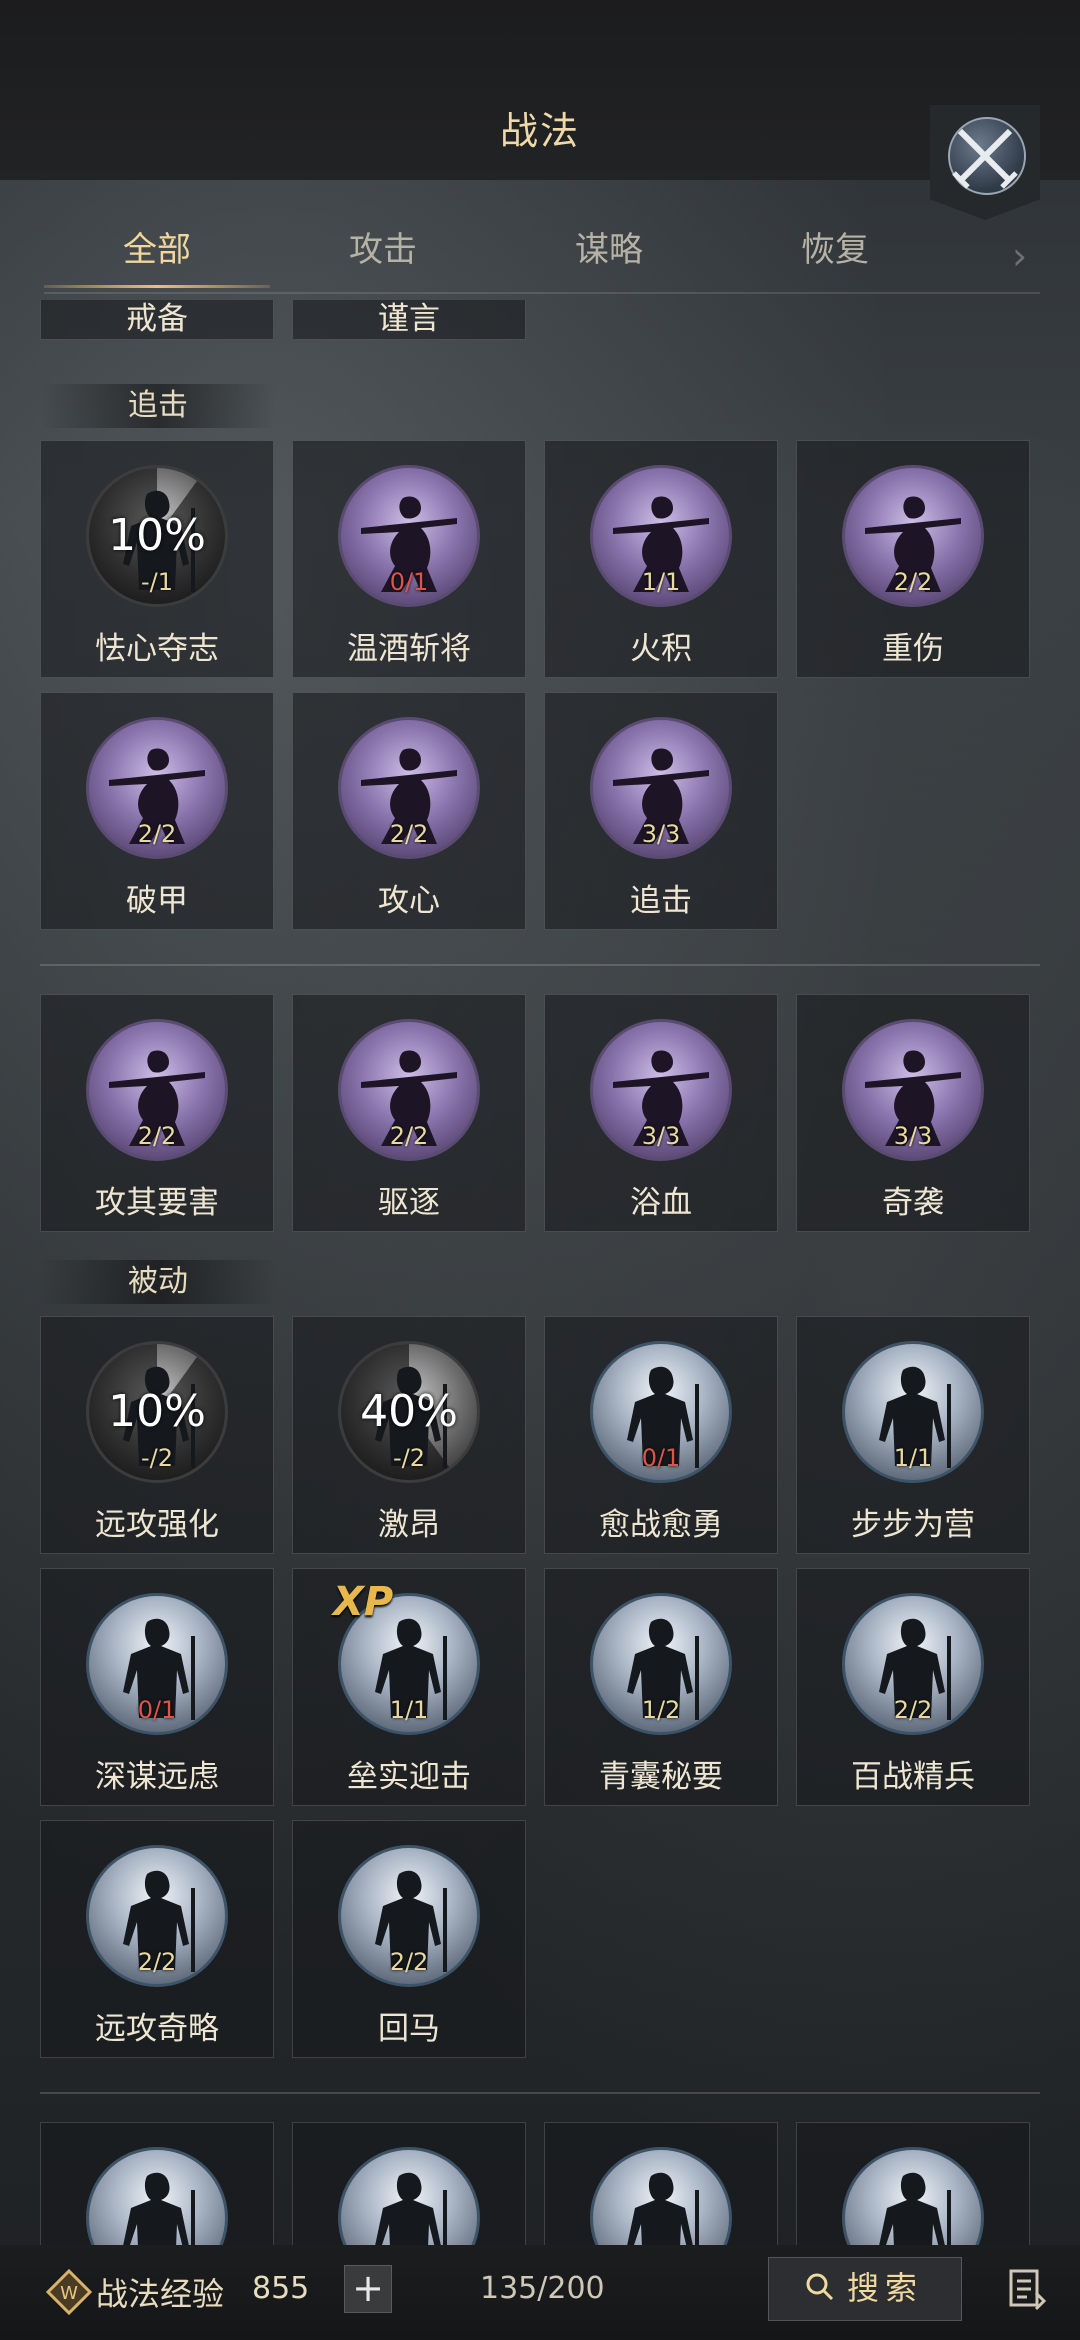 This screenshot has width=1080, height=2340. I want to click on skill-card: 10% -/2 远攻强化, so click(157, 1435).